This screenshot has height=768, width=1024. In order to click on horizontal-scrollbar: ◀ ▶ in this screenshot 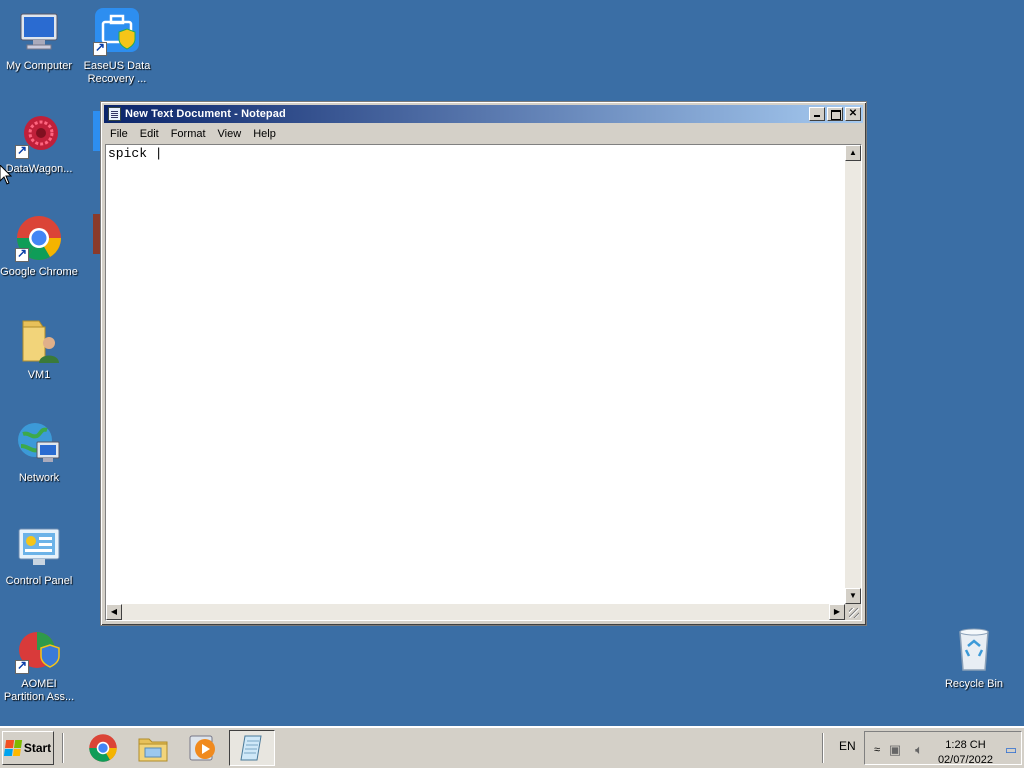, I will do `click(475, 612)`.